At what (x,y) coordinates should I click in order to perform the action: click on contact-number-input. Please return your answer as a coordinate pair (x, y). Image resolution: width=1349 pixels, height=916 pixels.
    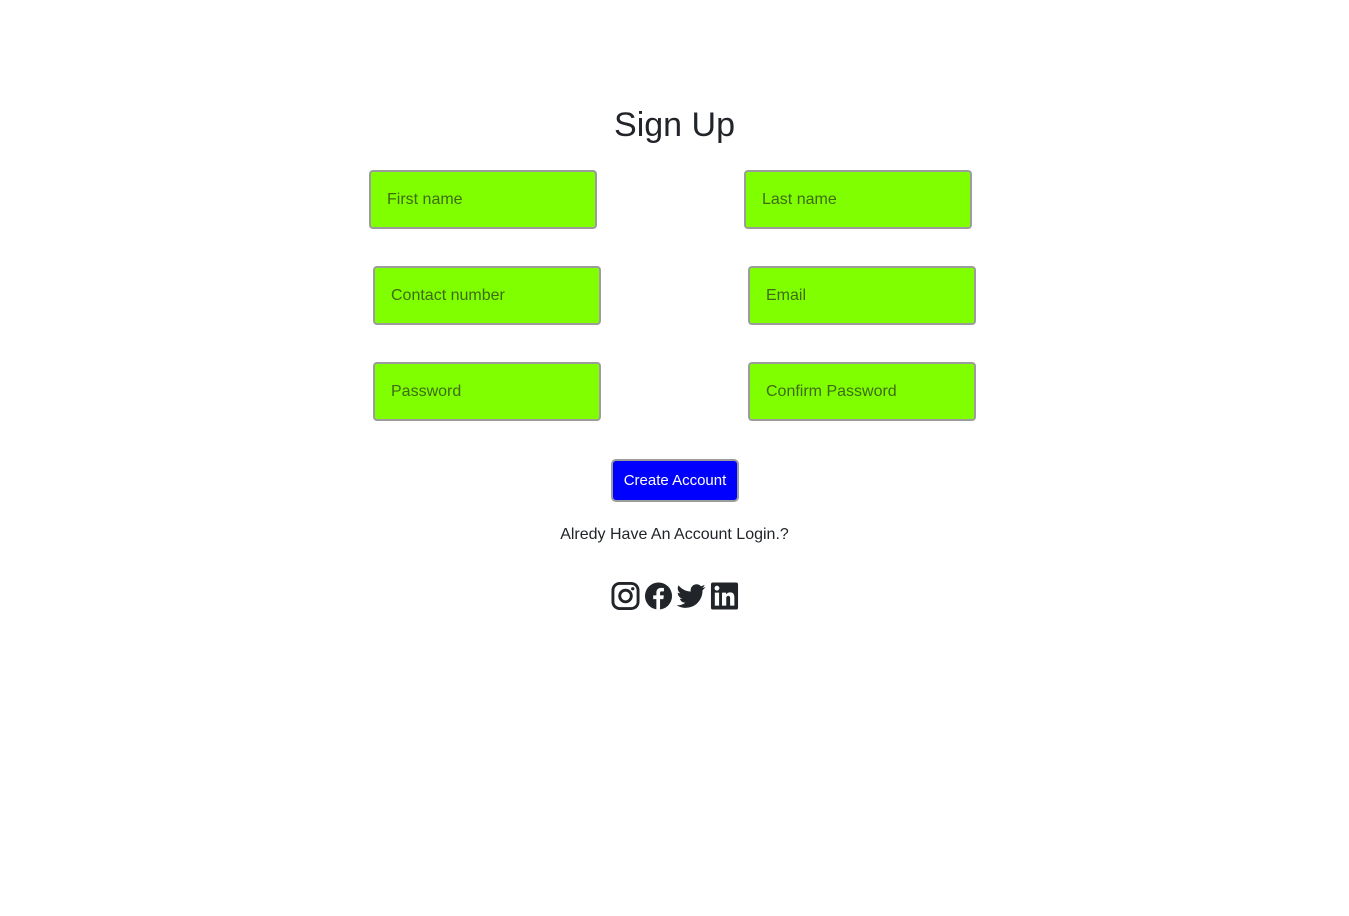
    Looking at the image, I should click on (487, 295).